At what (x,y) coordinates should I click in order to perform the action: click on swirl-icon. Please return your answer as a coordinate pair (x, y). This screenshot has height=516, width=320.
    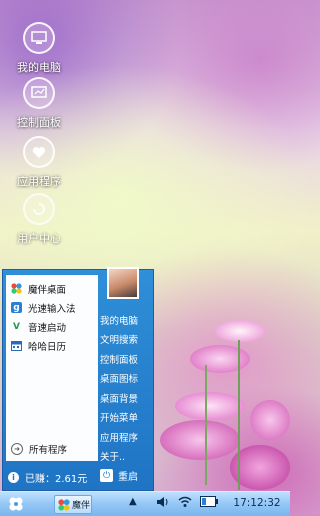
    Looking at the image, I should click on (39, 209).